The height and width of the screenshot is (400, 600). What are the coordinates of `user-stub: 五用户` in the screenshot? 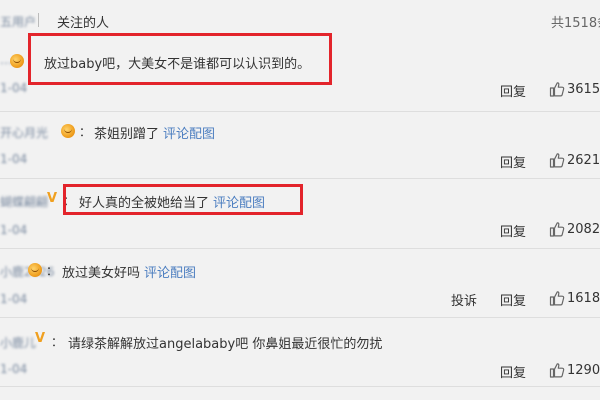 It's located at (18, 21).